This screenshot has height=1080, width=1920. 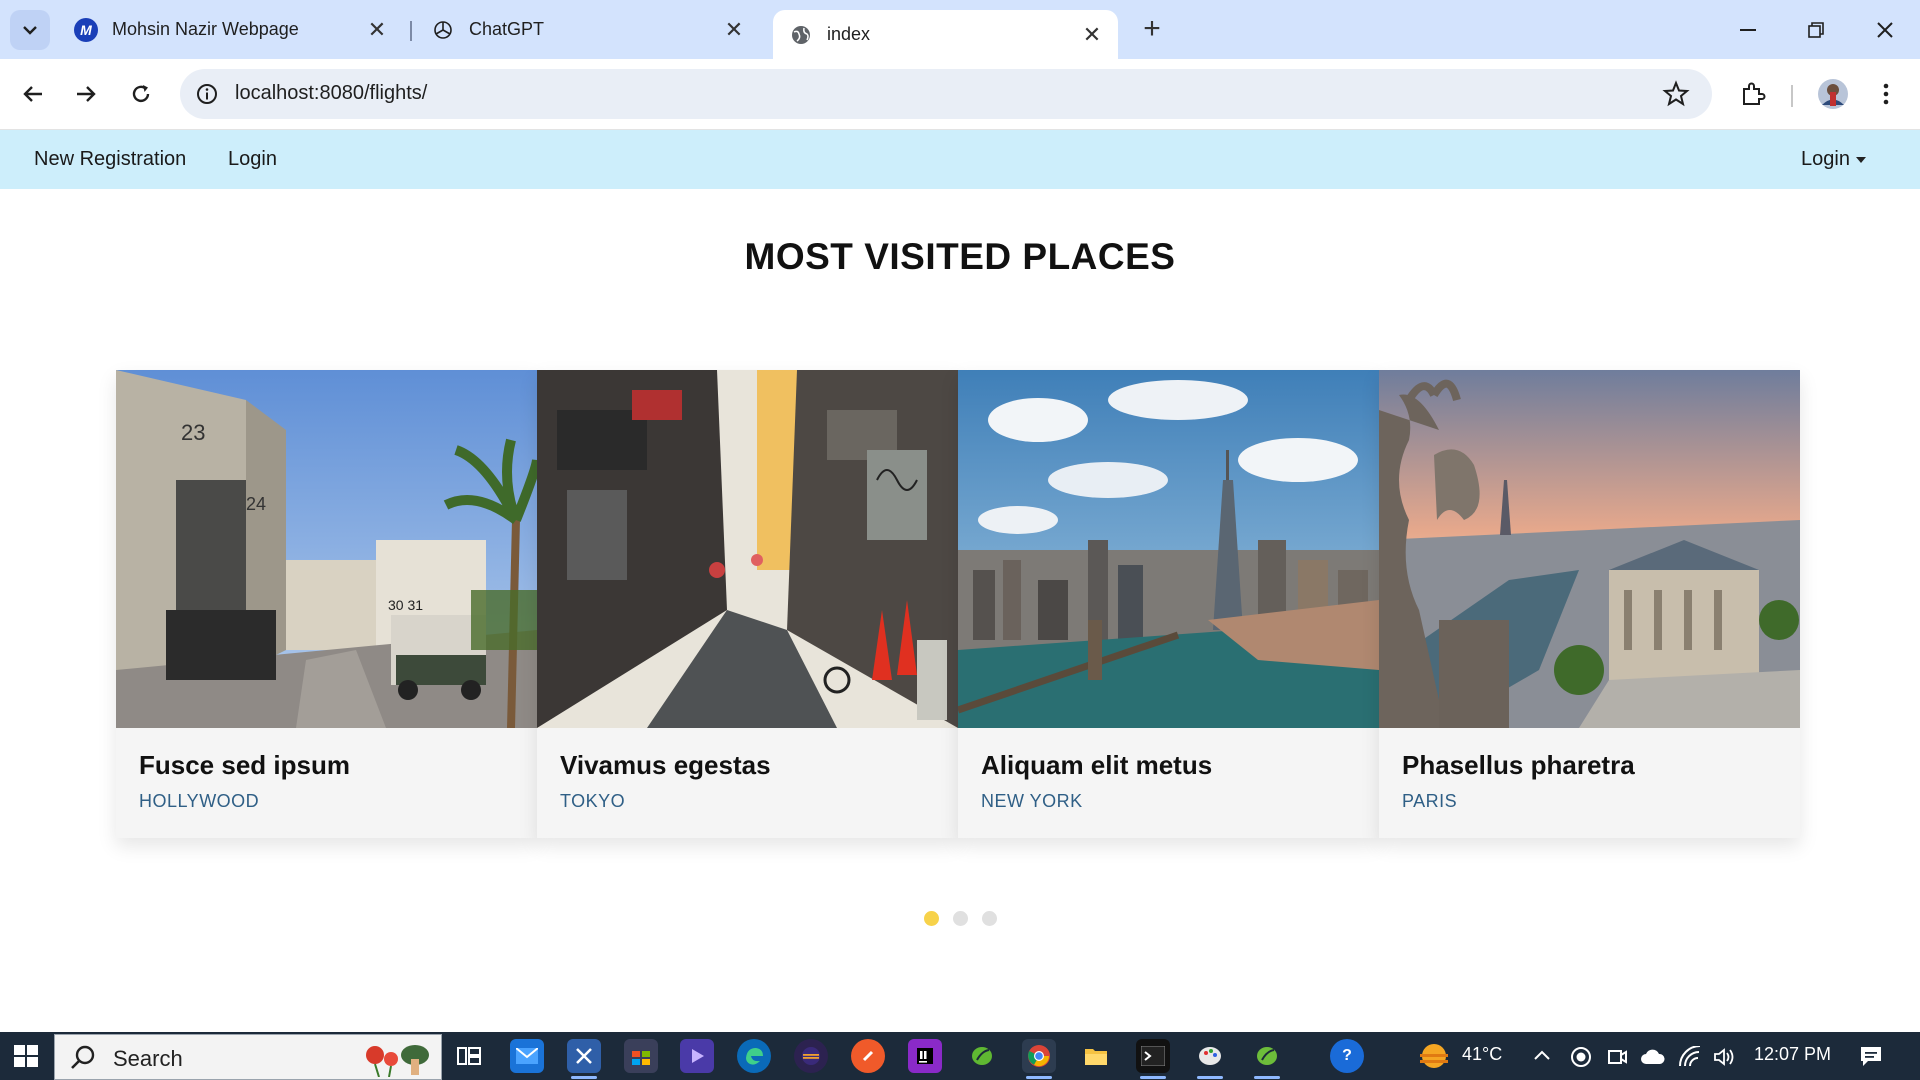 I want to click on tab-index: index ✕, so click(x=945, y=34).